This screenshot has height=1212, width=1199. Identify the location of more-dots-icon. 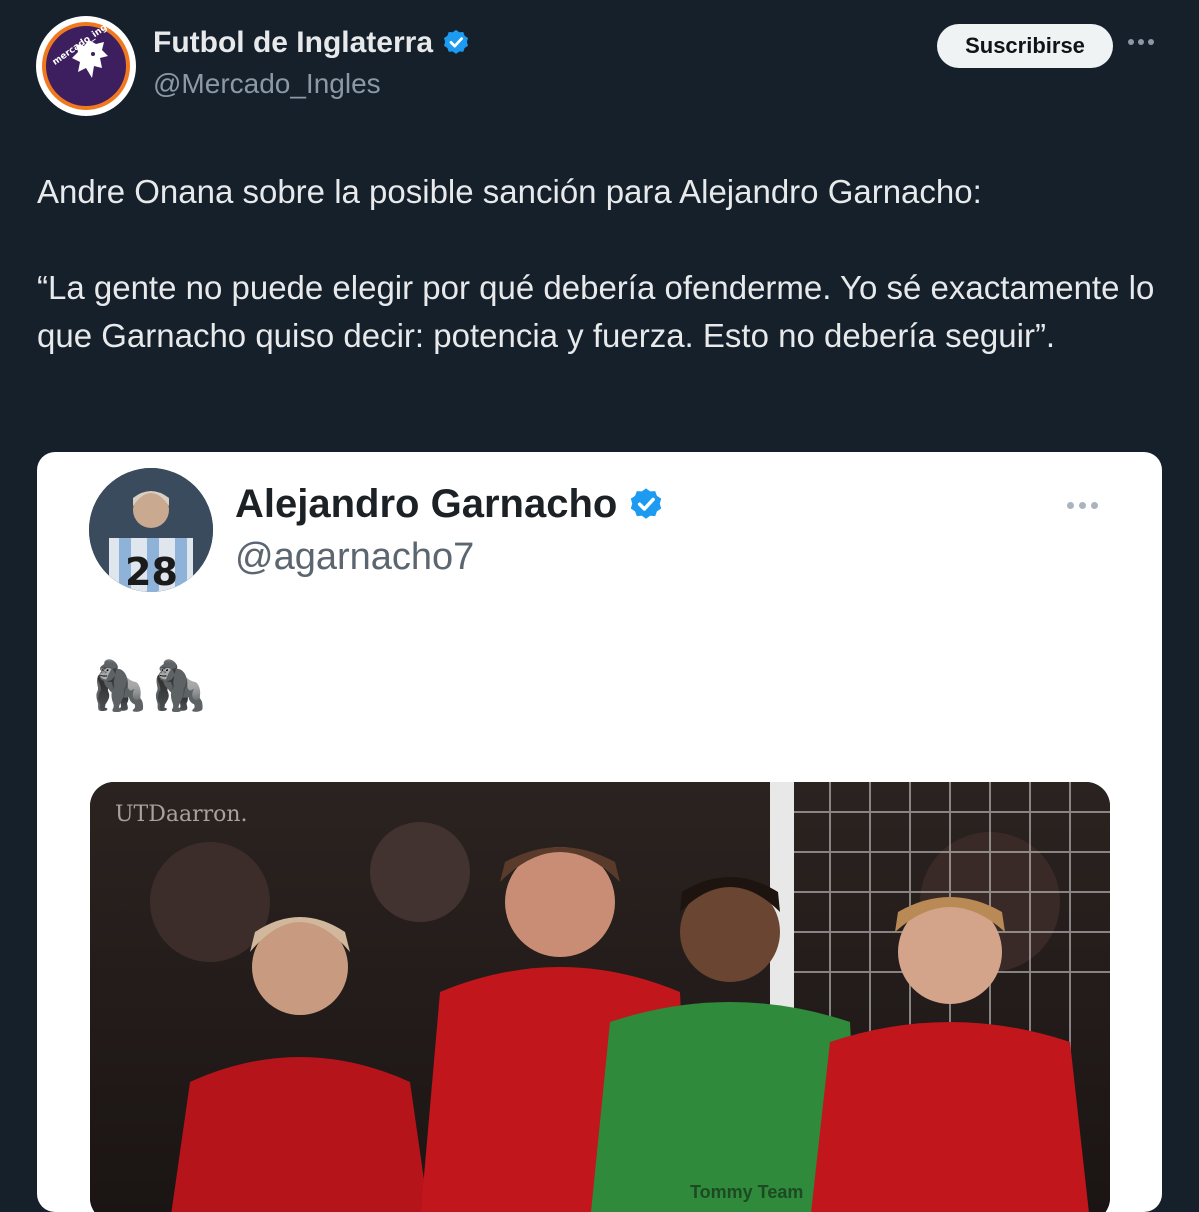
(1145, 46).